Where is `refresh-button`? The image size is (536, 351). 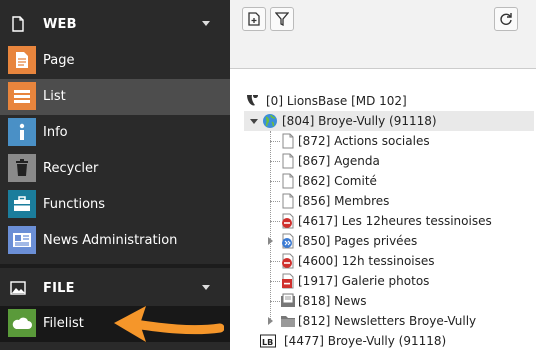 refresh-button is located at coordinates (506, 19).